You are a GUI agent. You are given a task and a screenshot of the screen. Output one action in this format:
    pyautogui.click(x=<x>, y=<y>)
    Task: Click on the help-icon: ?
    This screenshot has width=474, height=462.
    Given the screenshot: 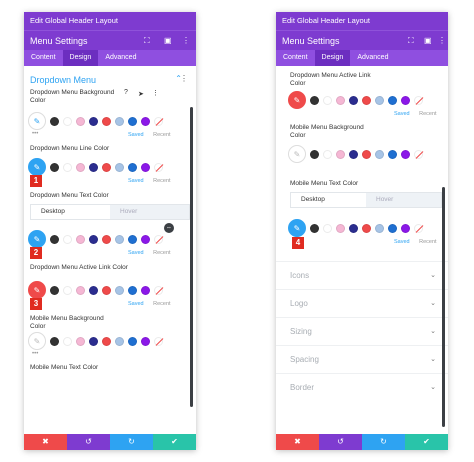 What is the action you would take?
    pyautogui.click(x=126, y=92)
    